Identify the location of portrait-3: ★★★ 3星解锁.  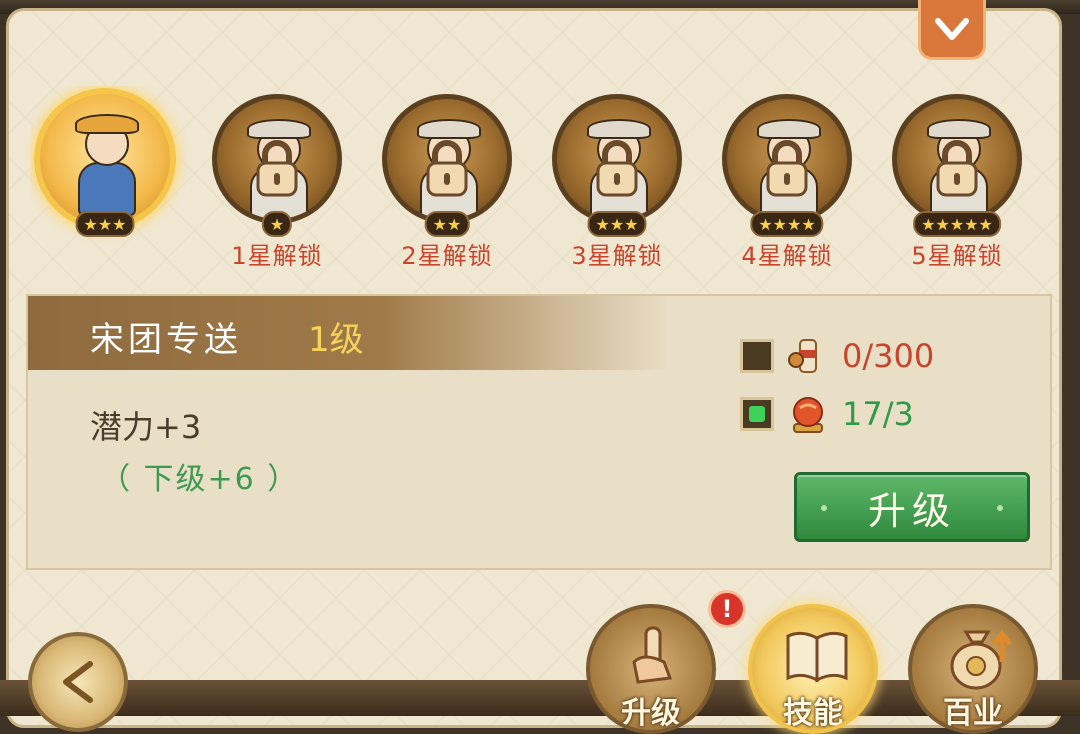
(617, 181).